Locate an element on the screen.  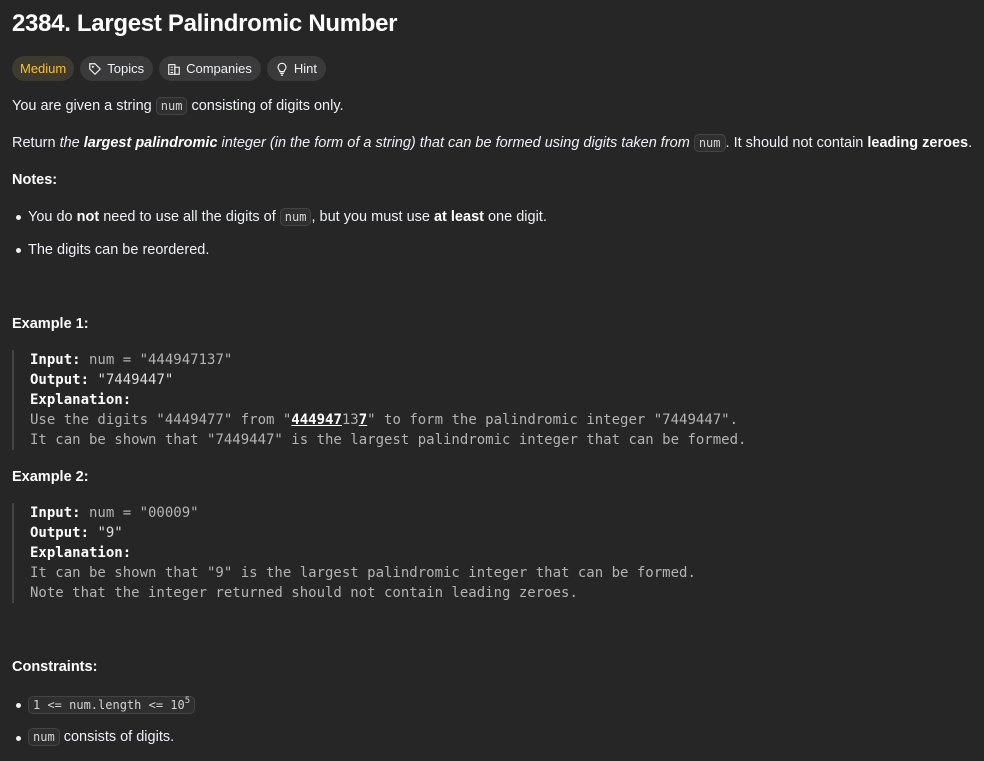
example-heading: Example 1: is located at coordinates (50, 324).